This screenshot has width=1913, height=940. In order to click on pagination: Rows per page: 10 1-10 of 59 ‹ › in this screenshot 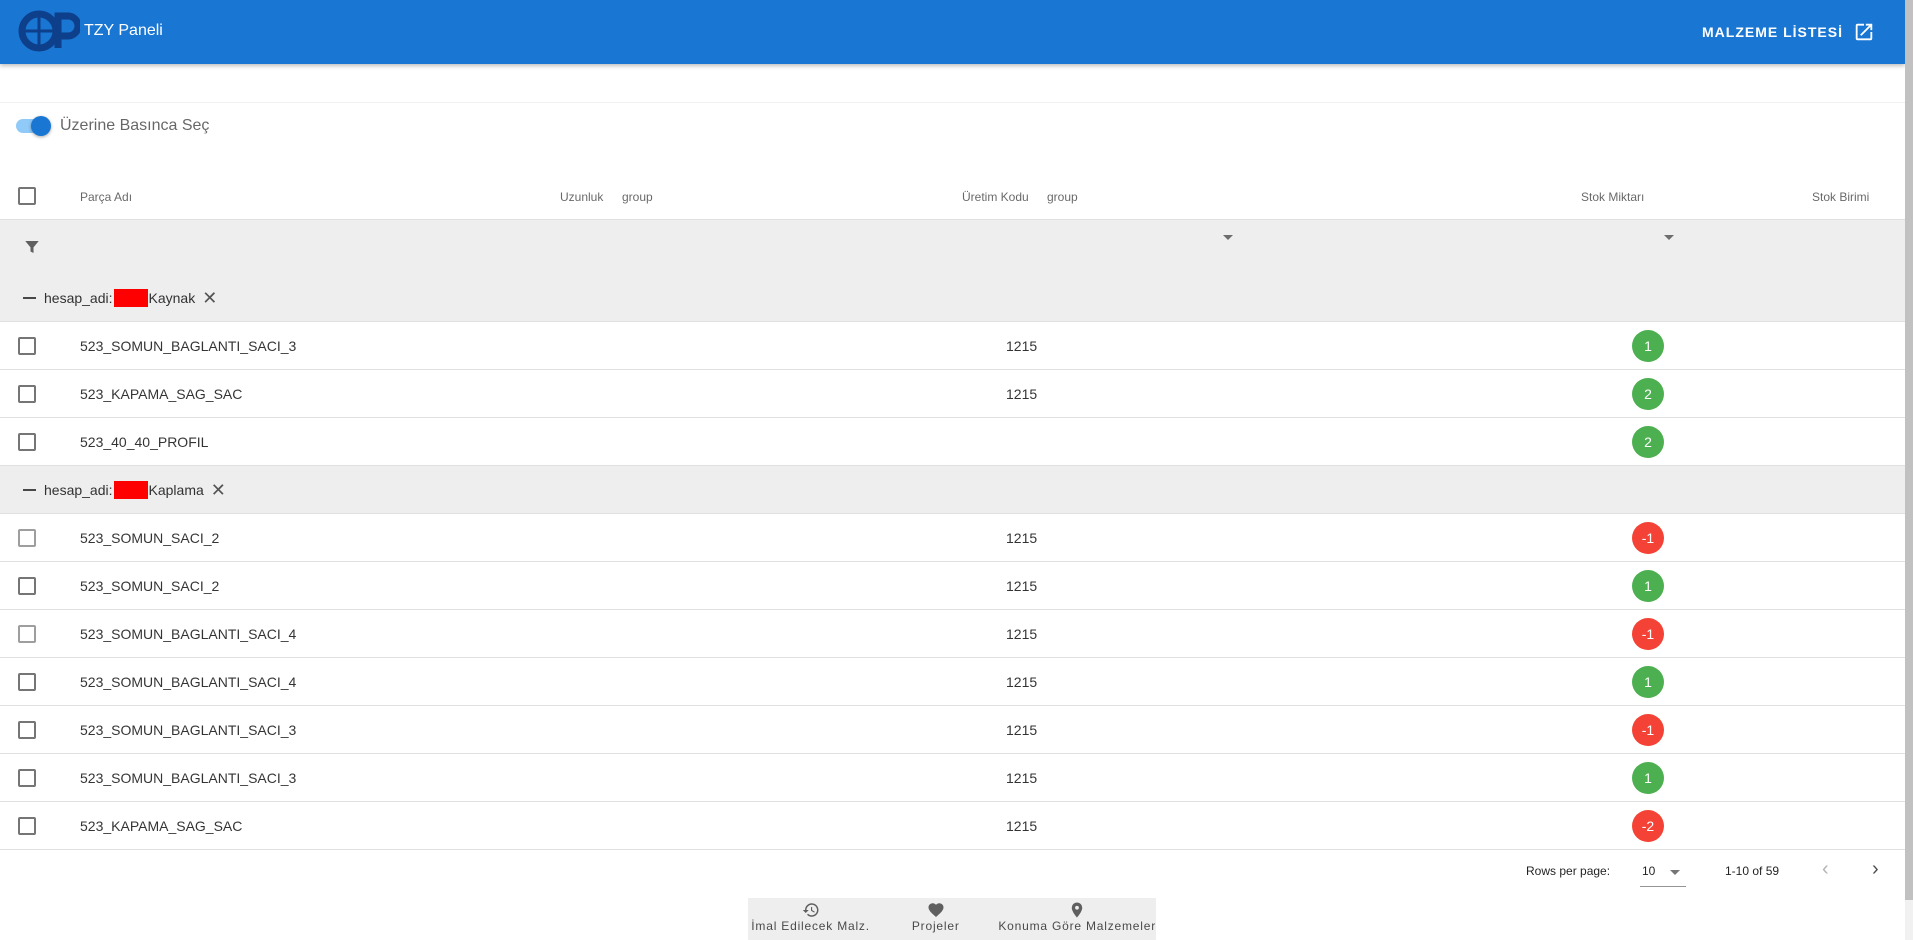, I will do `click(952, 870)`.